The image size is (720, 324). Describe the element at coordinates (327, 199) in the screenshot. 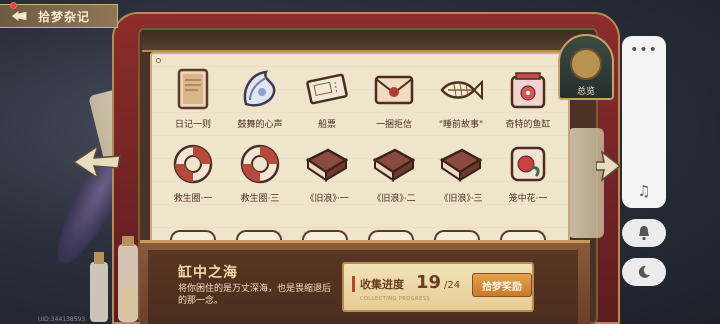

I see `item-label: 《旧浪》·一` at that location.